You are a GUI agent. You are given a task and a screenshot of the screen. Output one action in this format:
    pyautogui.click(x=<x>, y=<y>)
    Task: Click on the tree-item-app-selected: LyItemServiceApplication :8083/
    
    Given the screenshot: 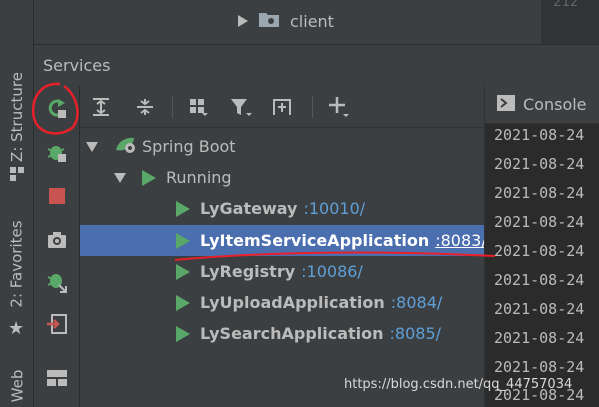 What is the action you would take?
    pyautogui.click(x=283, y=240)
    